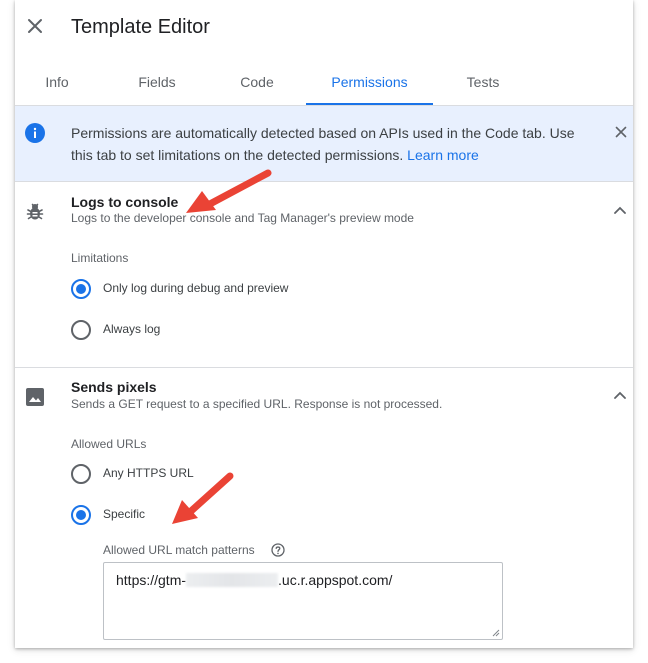 This screenshot has height=663, width=648. Describe the element at coordinates (278, 550) in the screenshot. I see `help-icon` at that location.